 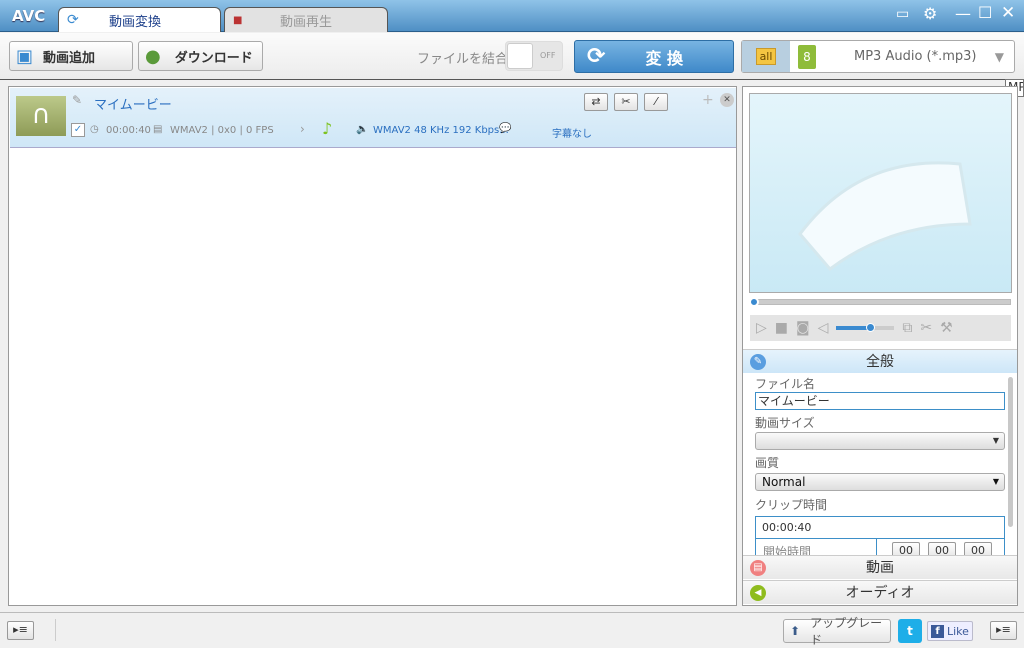 I want to click on convert-icon: ⟳, so click(x=73, y=20).